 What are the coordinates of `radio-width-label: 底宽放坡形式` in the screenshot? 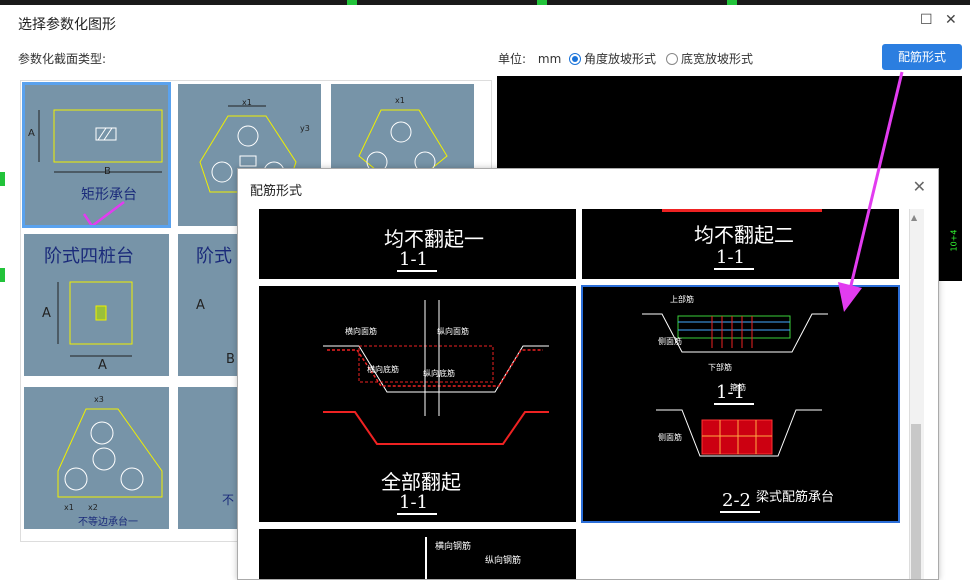 It's located at (717, 59).